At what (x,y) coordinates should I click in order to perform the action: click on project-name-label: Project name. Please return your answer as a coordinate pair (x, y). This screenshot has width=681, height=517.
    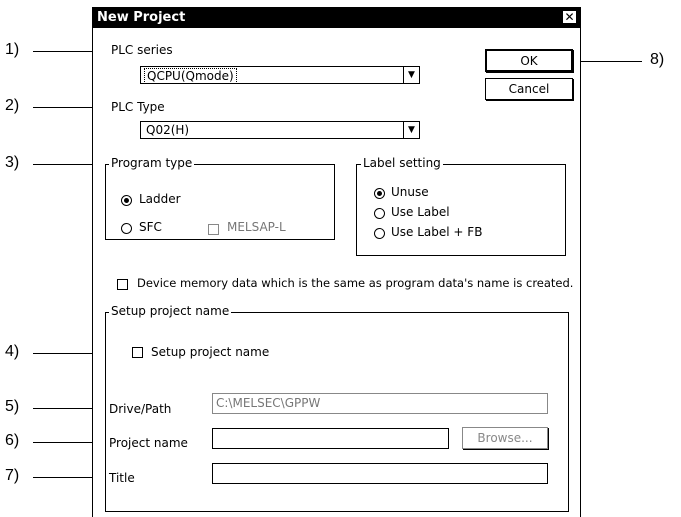
    Looking at the image, I should click on (148, 443).